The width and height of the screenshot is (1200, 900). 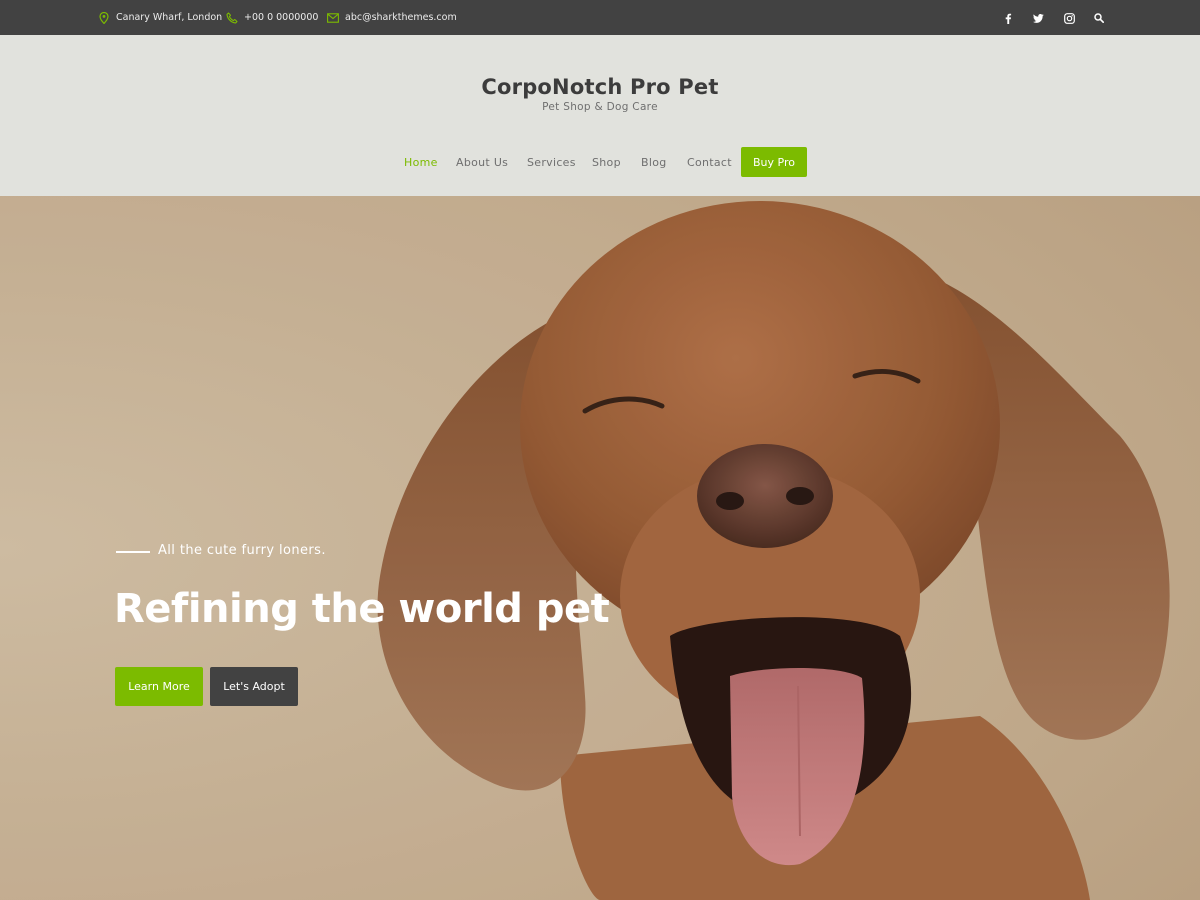 What do you see at coordinates (232, 17) in the screenshot?
I see `phone-icon` at bounding box center [232, 17].